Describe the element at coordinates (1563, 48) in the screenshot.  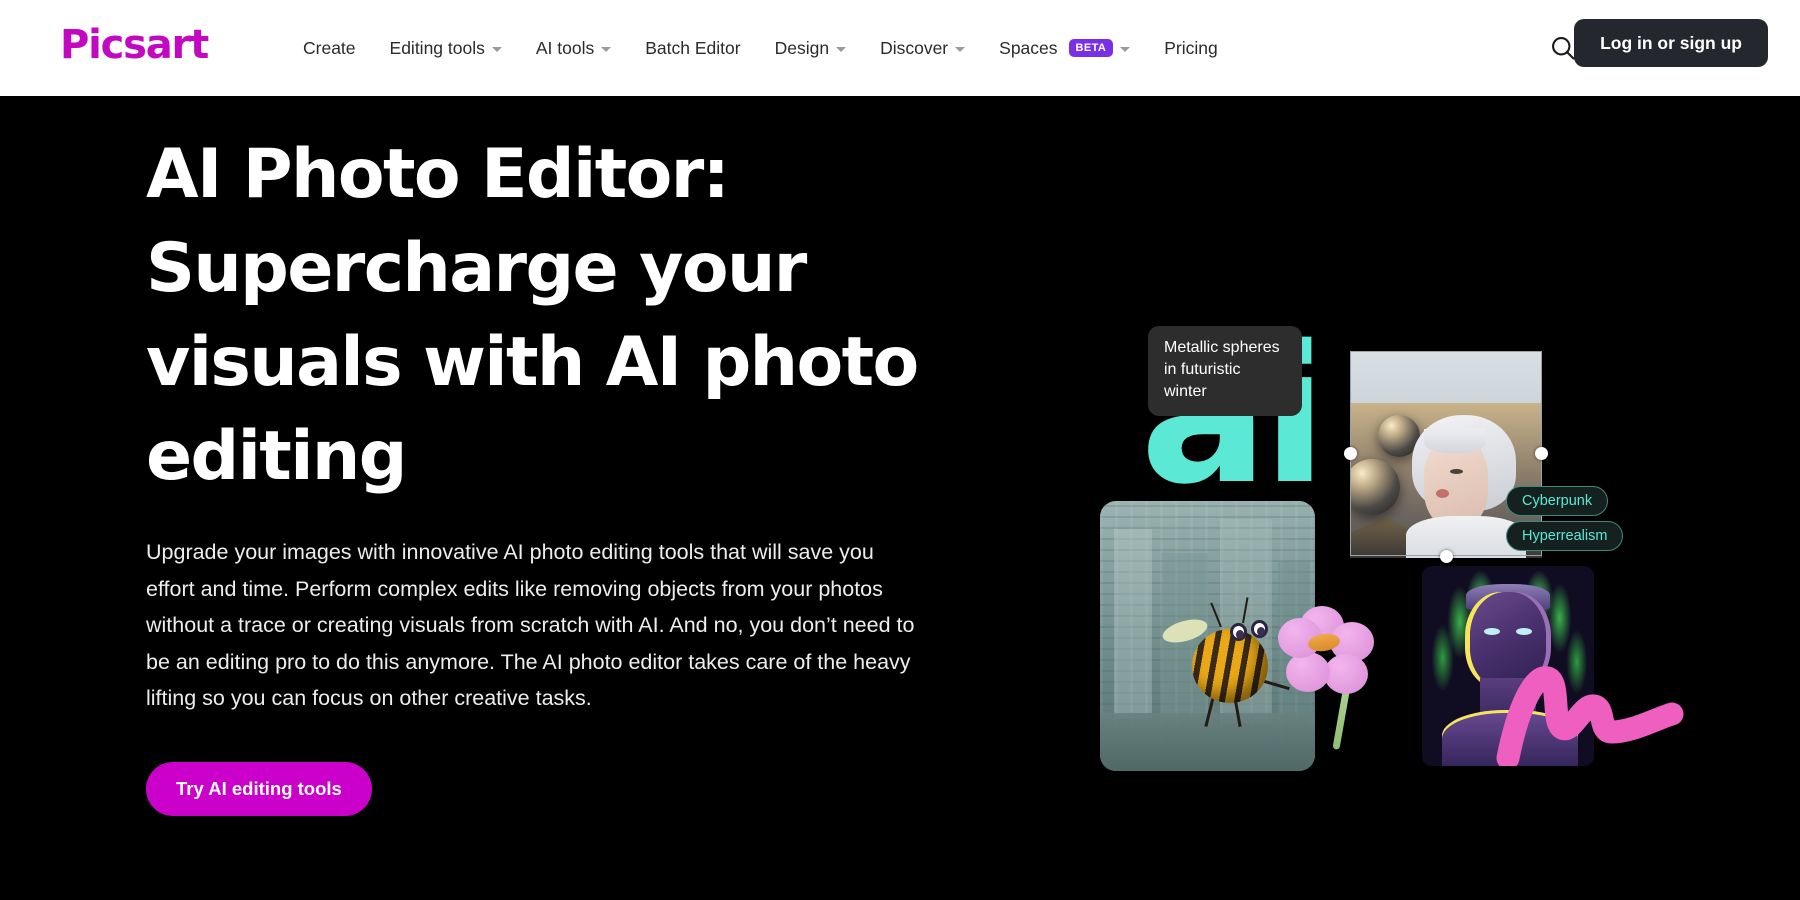
I see `search-icon` at that location.